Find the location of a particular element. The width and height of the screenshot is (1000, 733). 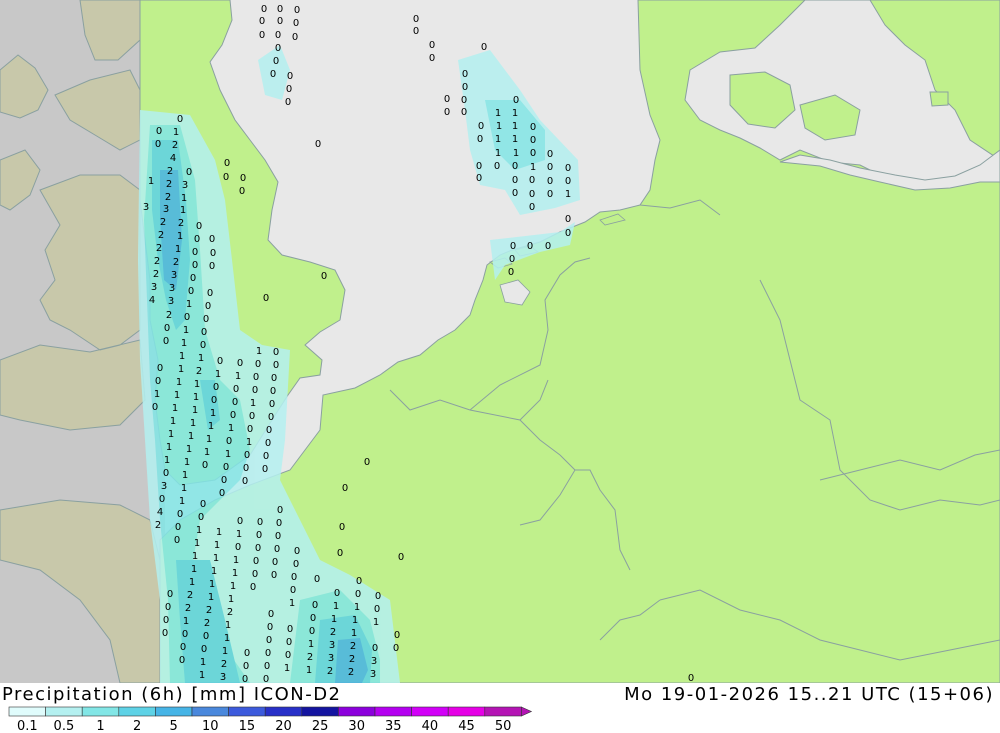

legend-label: 20 is located at coordinates (283, 726).